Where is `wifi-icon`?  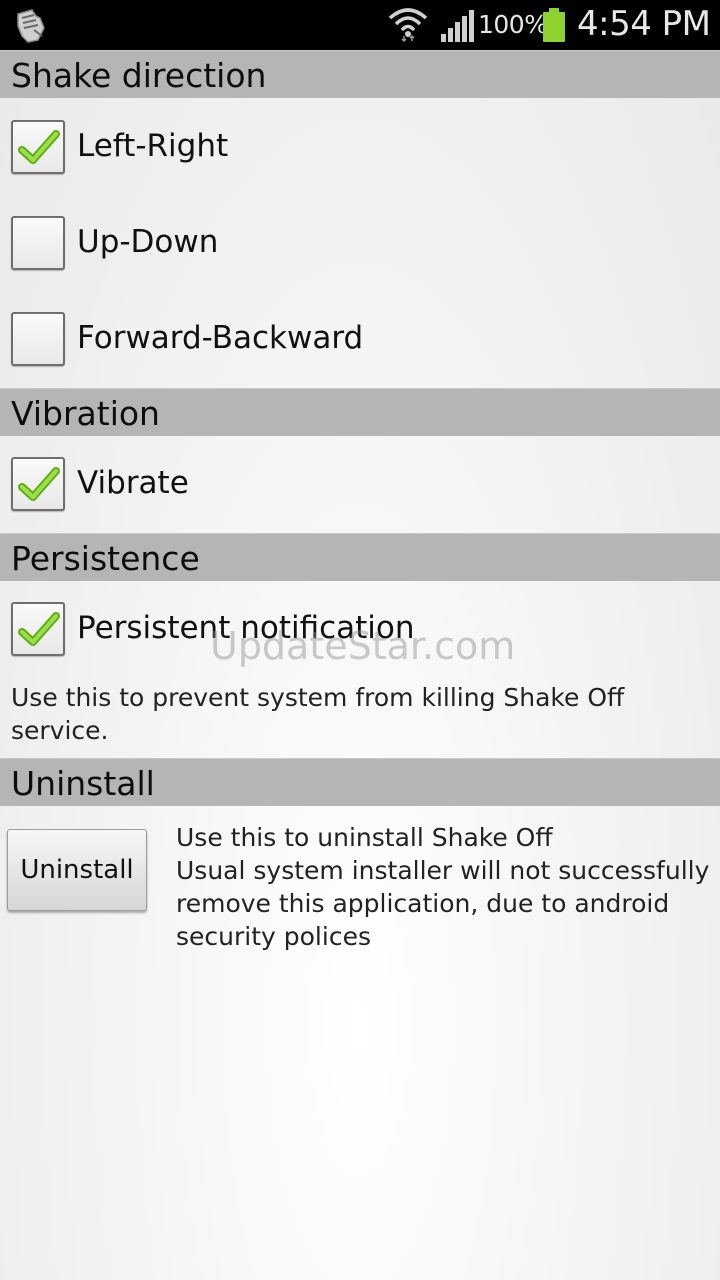 wifi-icon is located at coordinates (408, 25).